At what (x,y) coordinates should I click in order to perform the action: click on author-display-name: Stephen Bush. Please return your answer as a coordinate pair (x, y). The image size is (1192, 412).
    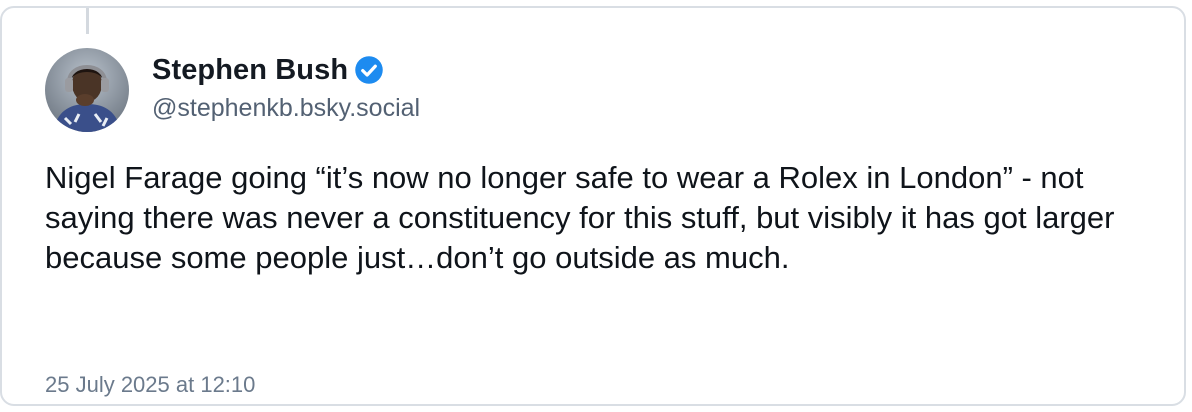
    Looking at the image, I should click on (250, 70).